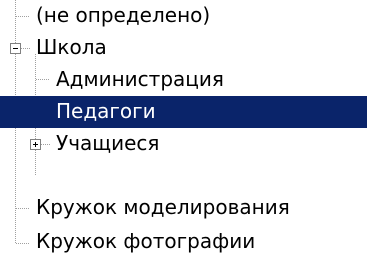  I want to click on tree-node-label: Учащиеся, so click(108, 143).